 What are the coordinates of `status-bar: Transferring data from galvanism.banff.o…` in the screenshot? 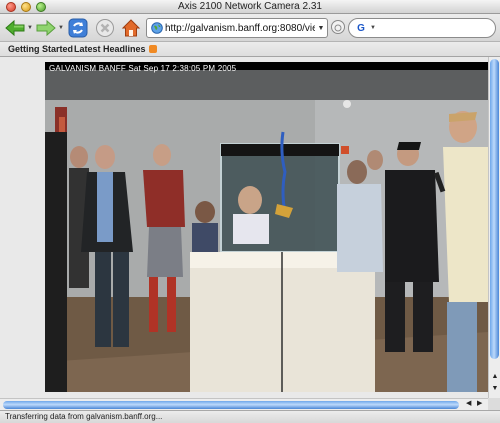 It's located at (250, 416).